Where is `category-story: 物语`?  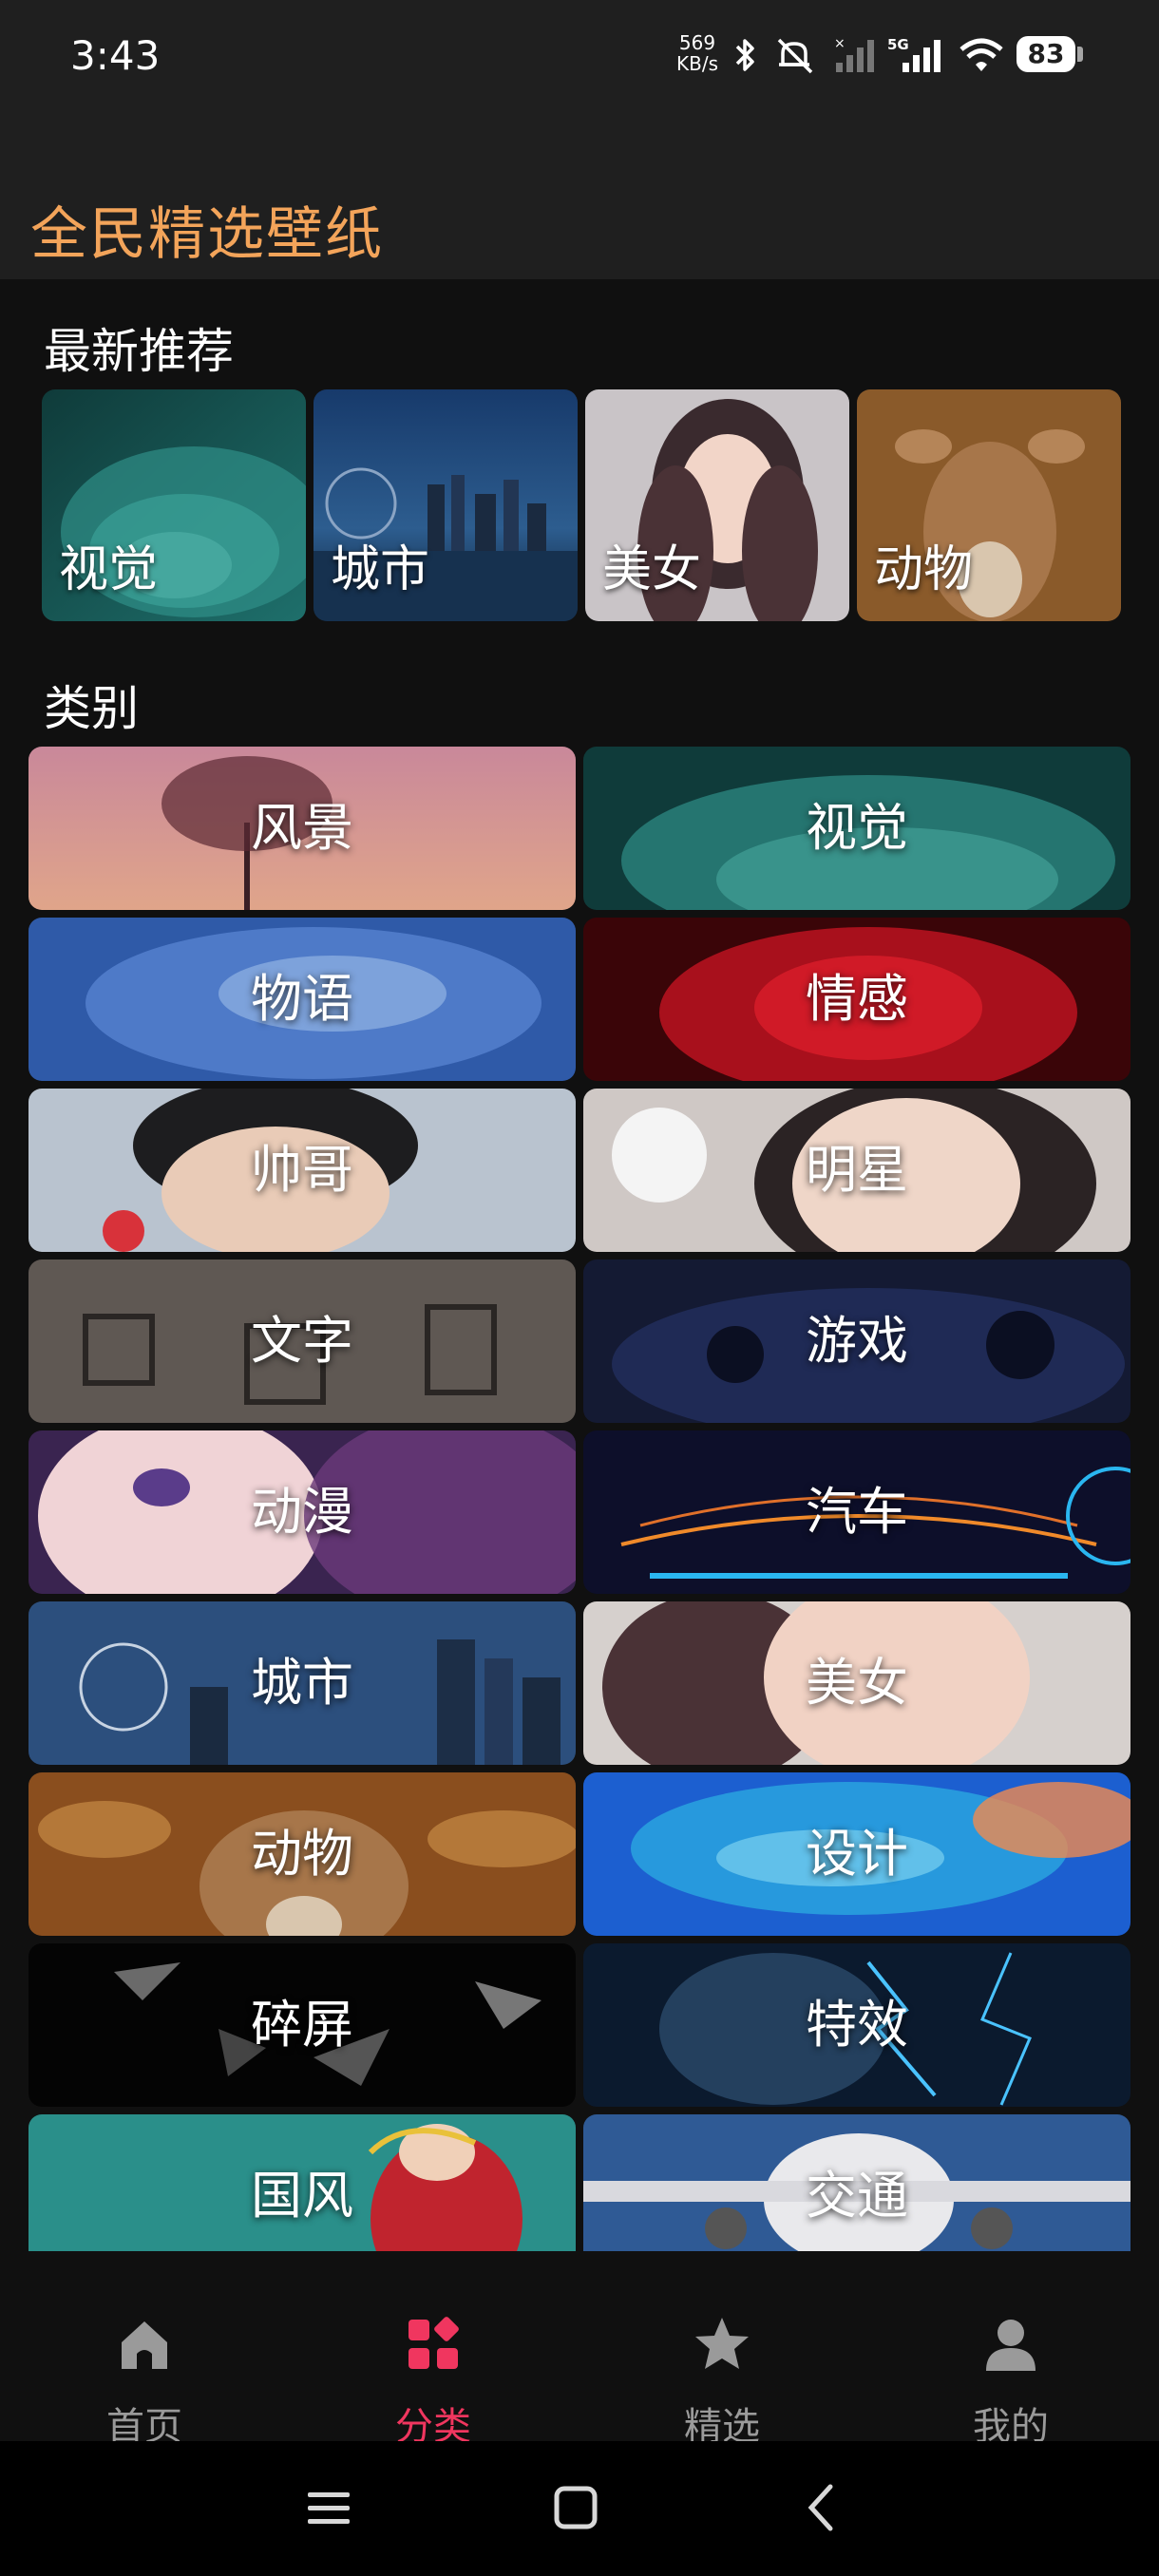
category-story: 物语 is located at coordinates (302, 999).